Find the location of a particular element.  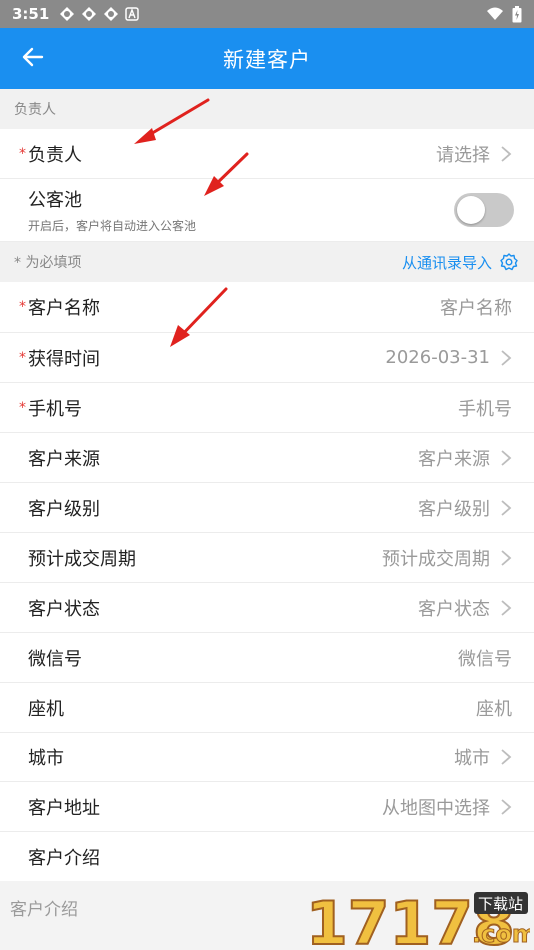

field-value: 预计成交周期 is located at coordinates (436, 559).